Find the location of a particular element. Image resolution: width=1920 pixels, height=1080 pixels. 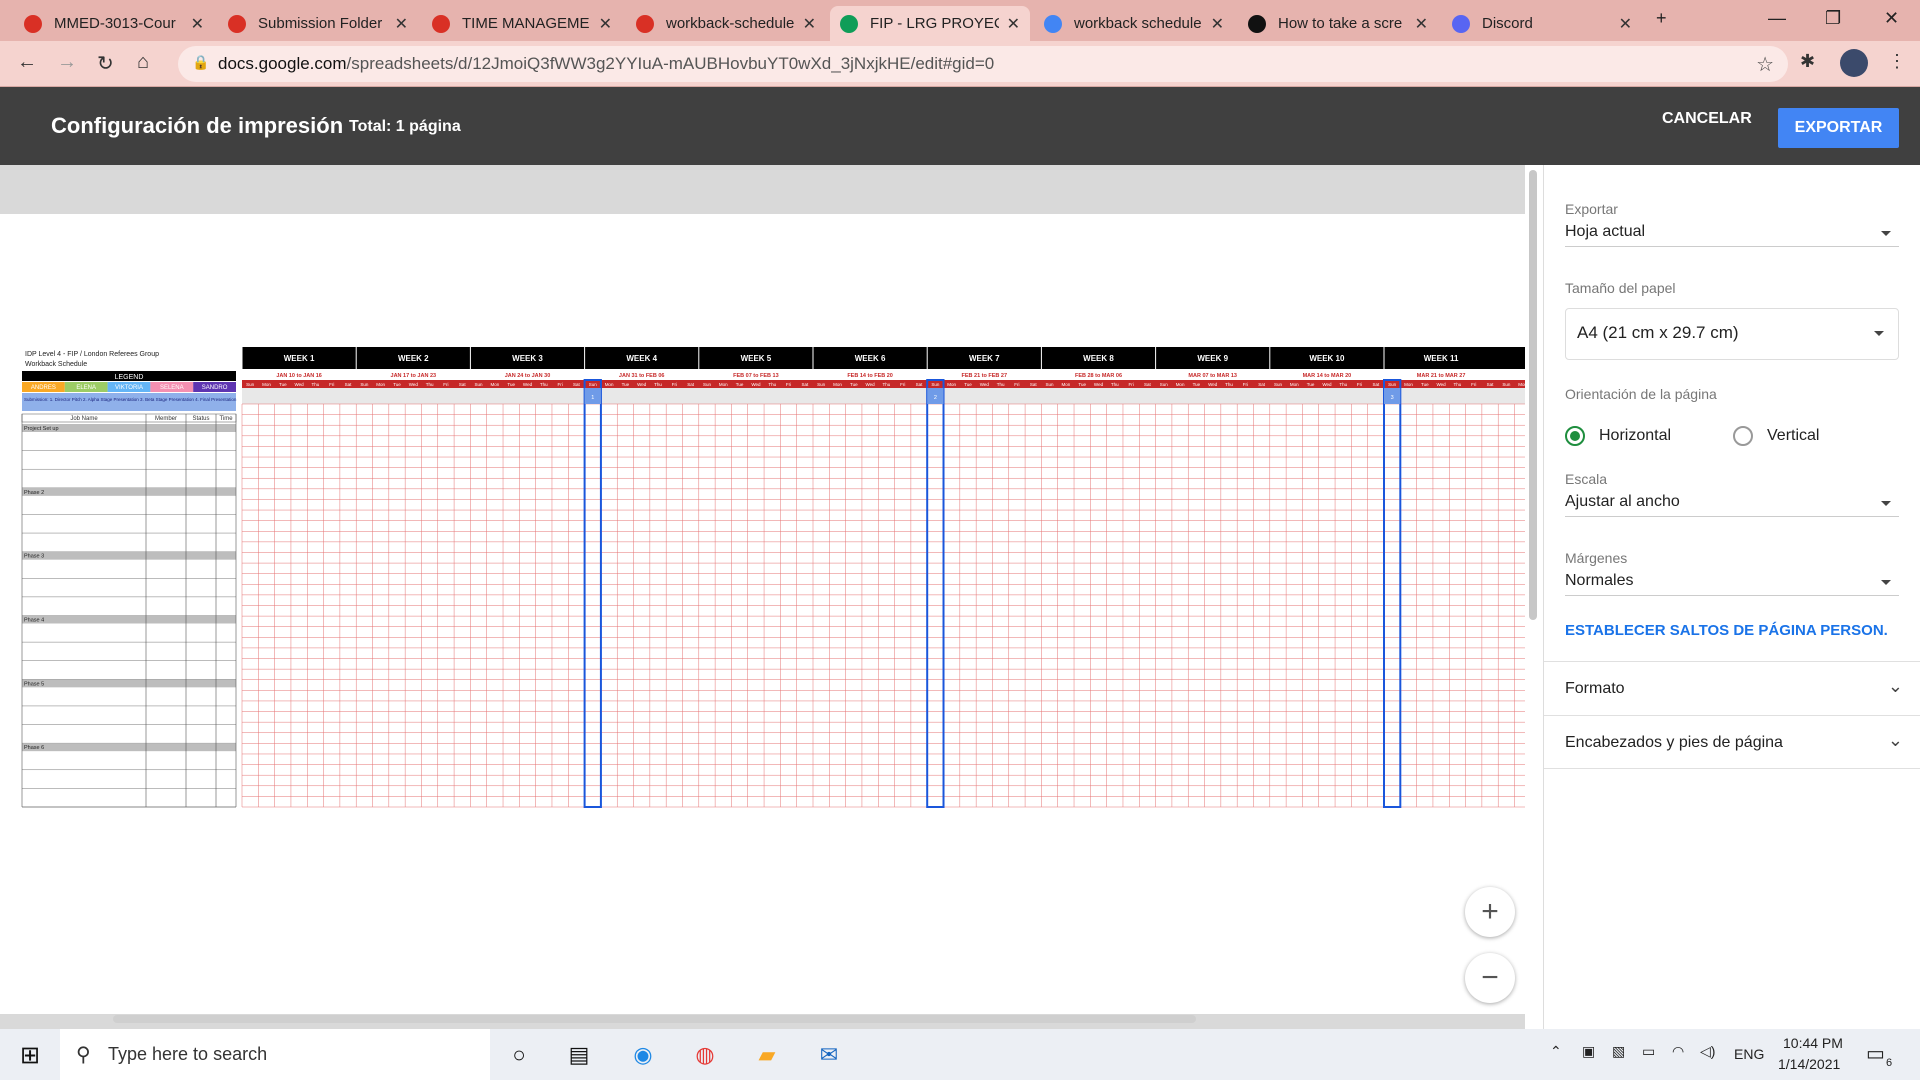

week-label: WEEK 1 is located at coordinates (299, 358).